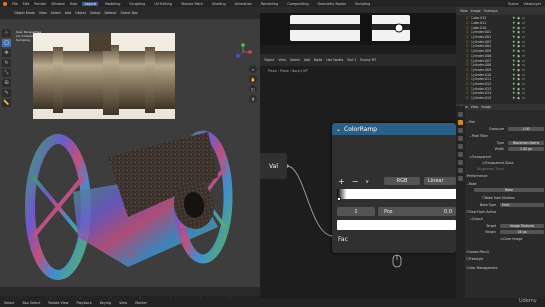 This screenshot has width=545, height=307. I want to click on value-node: Val, so click(273, 166).